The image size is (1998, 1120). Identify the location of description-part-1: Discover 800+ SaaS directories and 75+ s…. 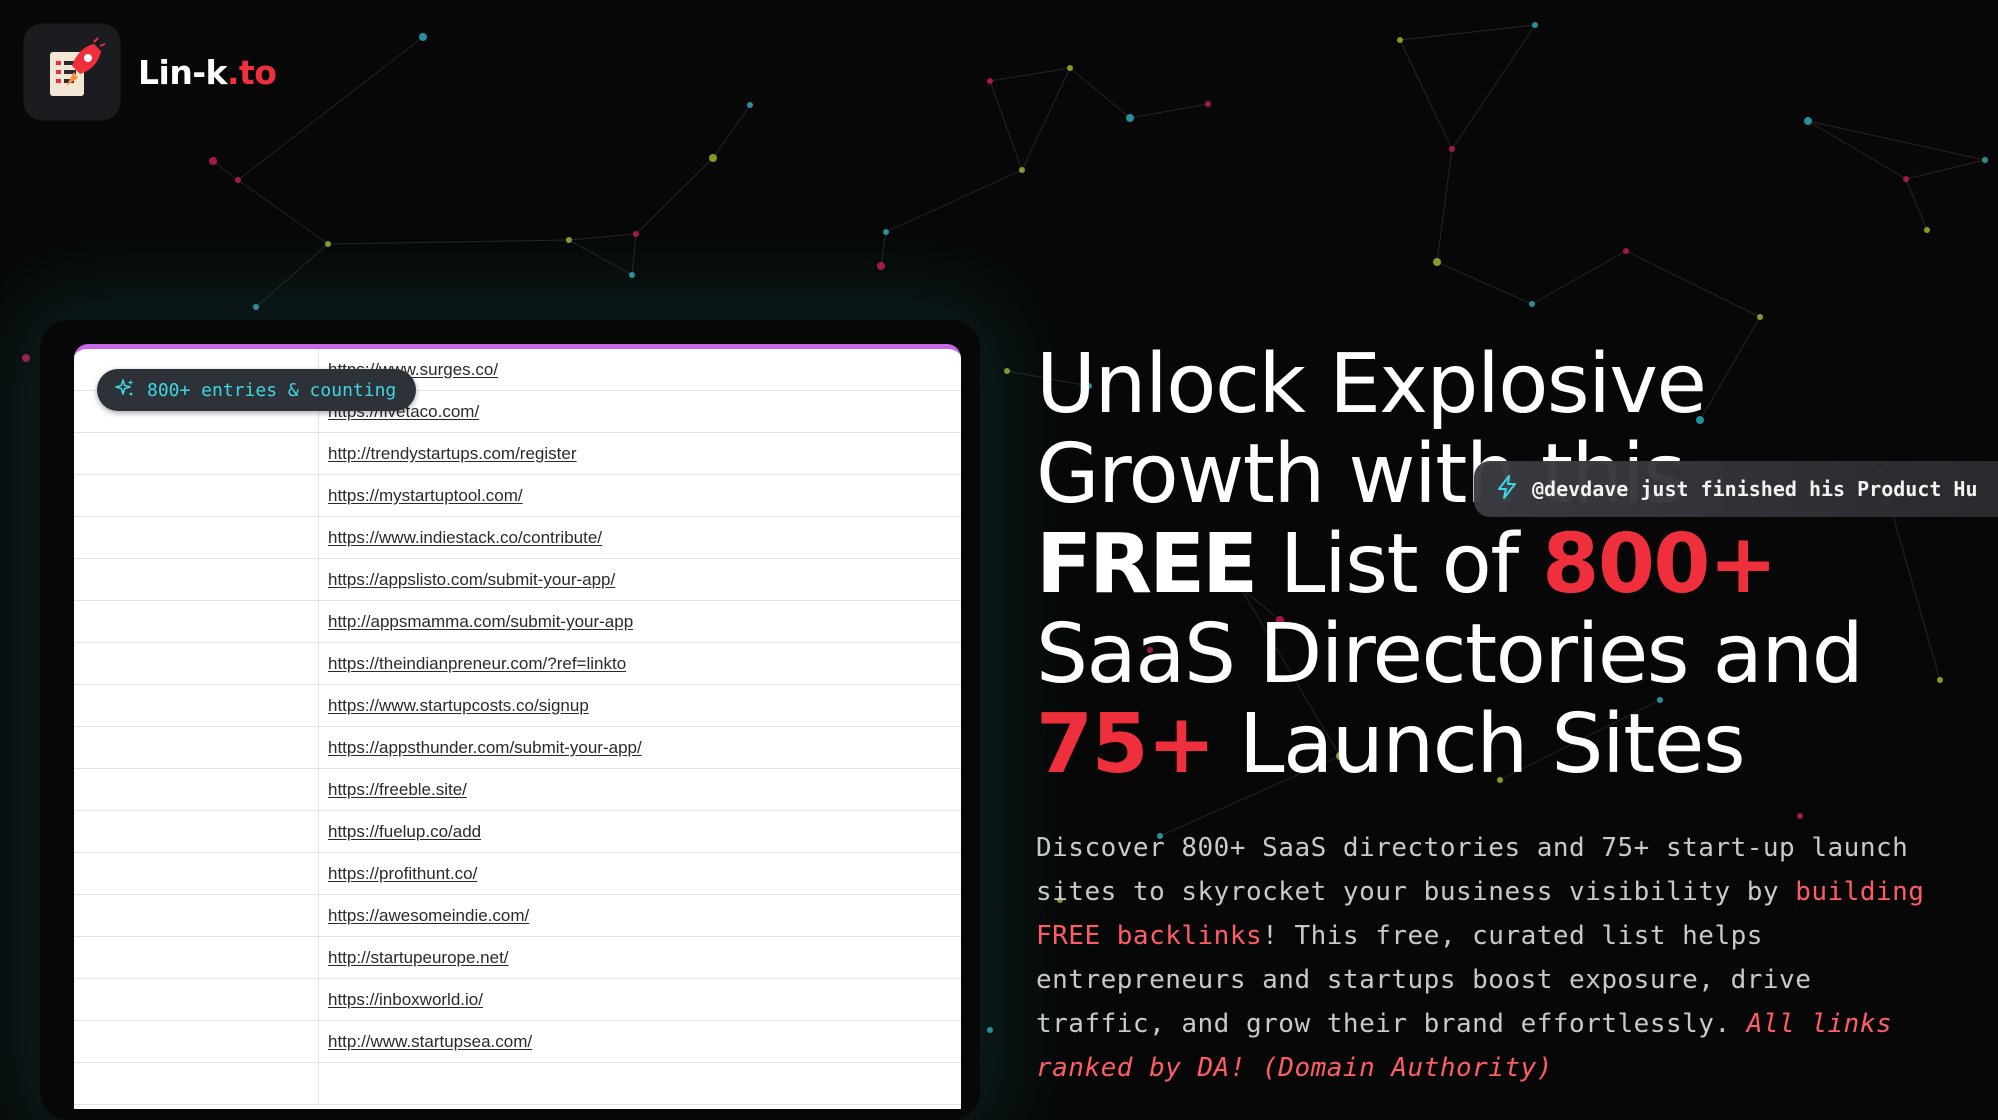
(1472, 870).